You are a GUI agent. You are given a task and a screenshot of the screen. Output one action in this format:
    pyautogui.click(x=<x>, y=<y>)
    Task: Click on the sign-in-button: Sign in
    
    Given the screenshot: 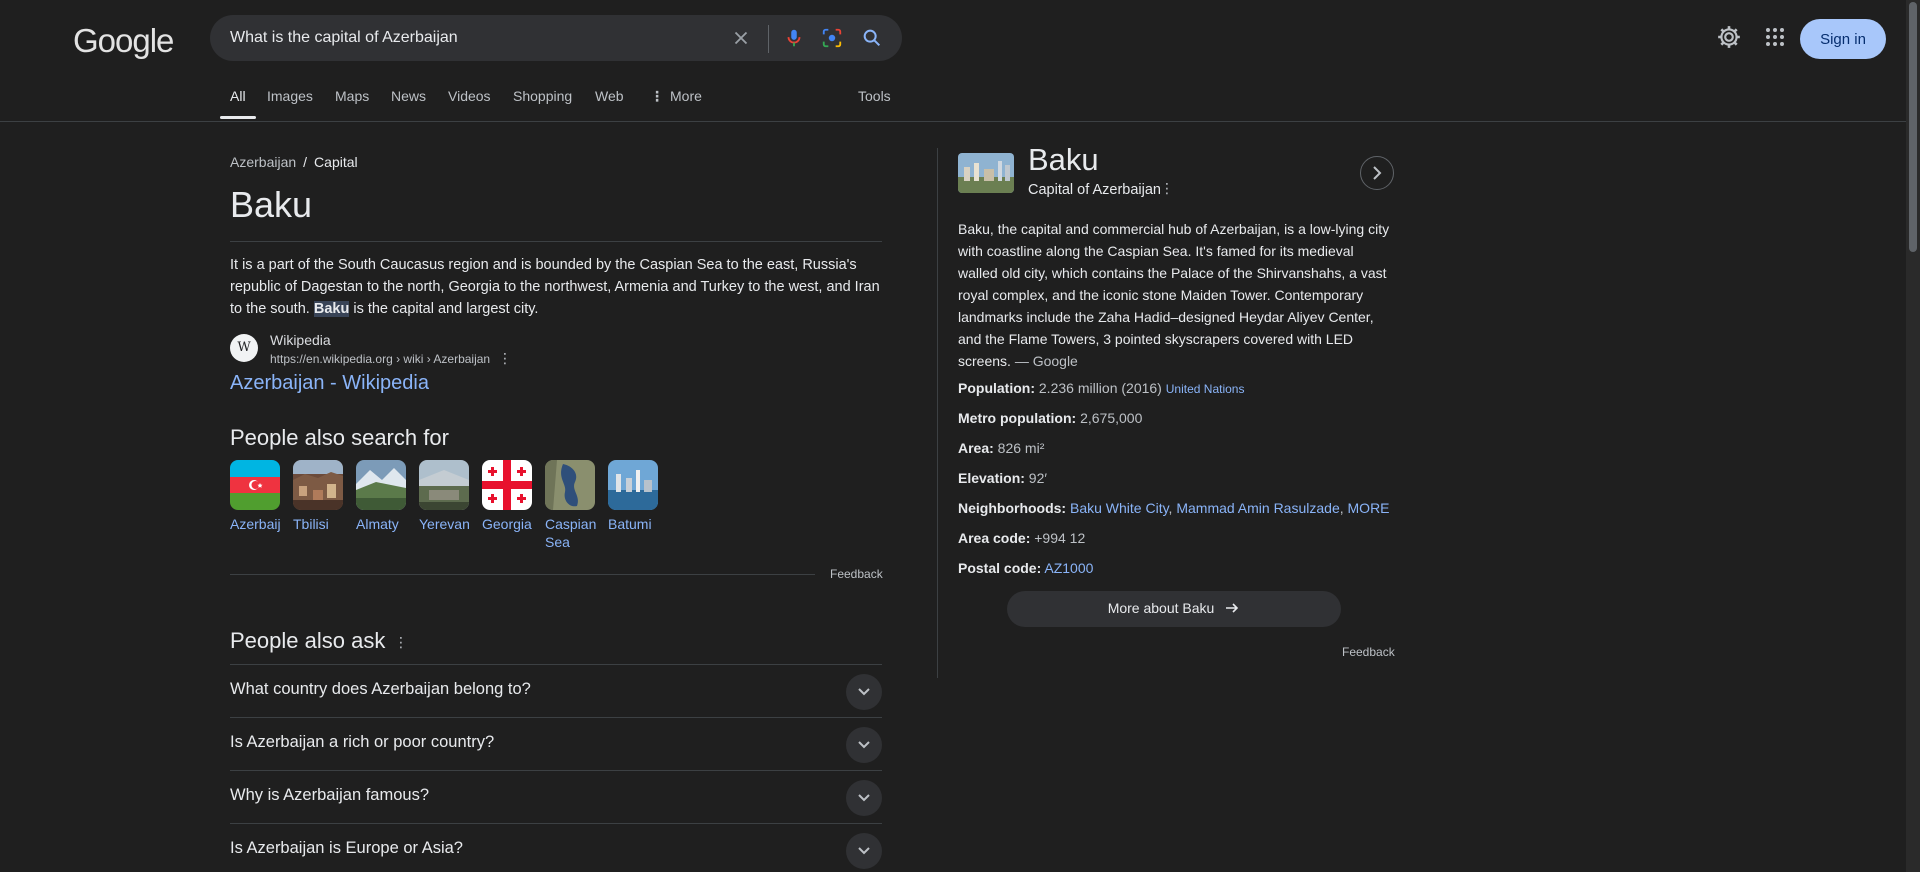 What is the action you would take?
    pyautogui.click(x=1843, y=39)
    